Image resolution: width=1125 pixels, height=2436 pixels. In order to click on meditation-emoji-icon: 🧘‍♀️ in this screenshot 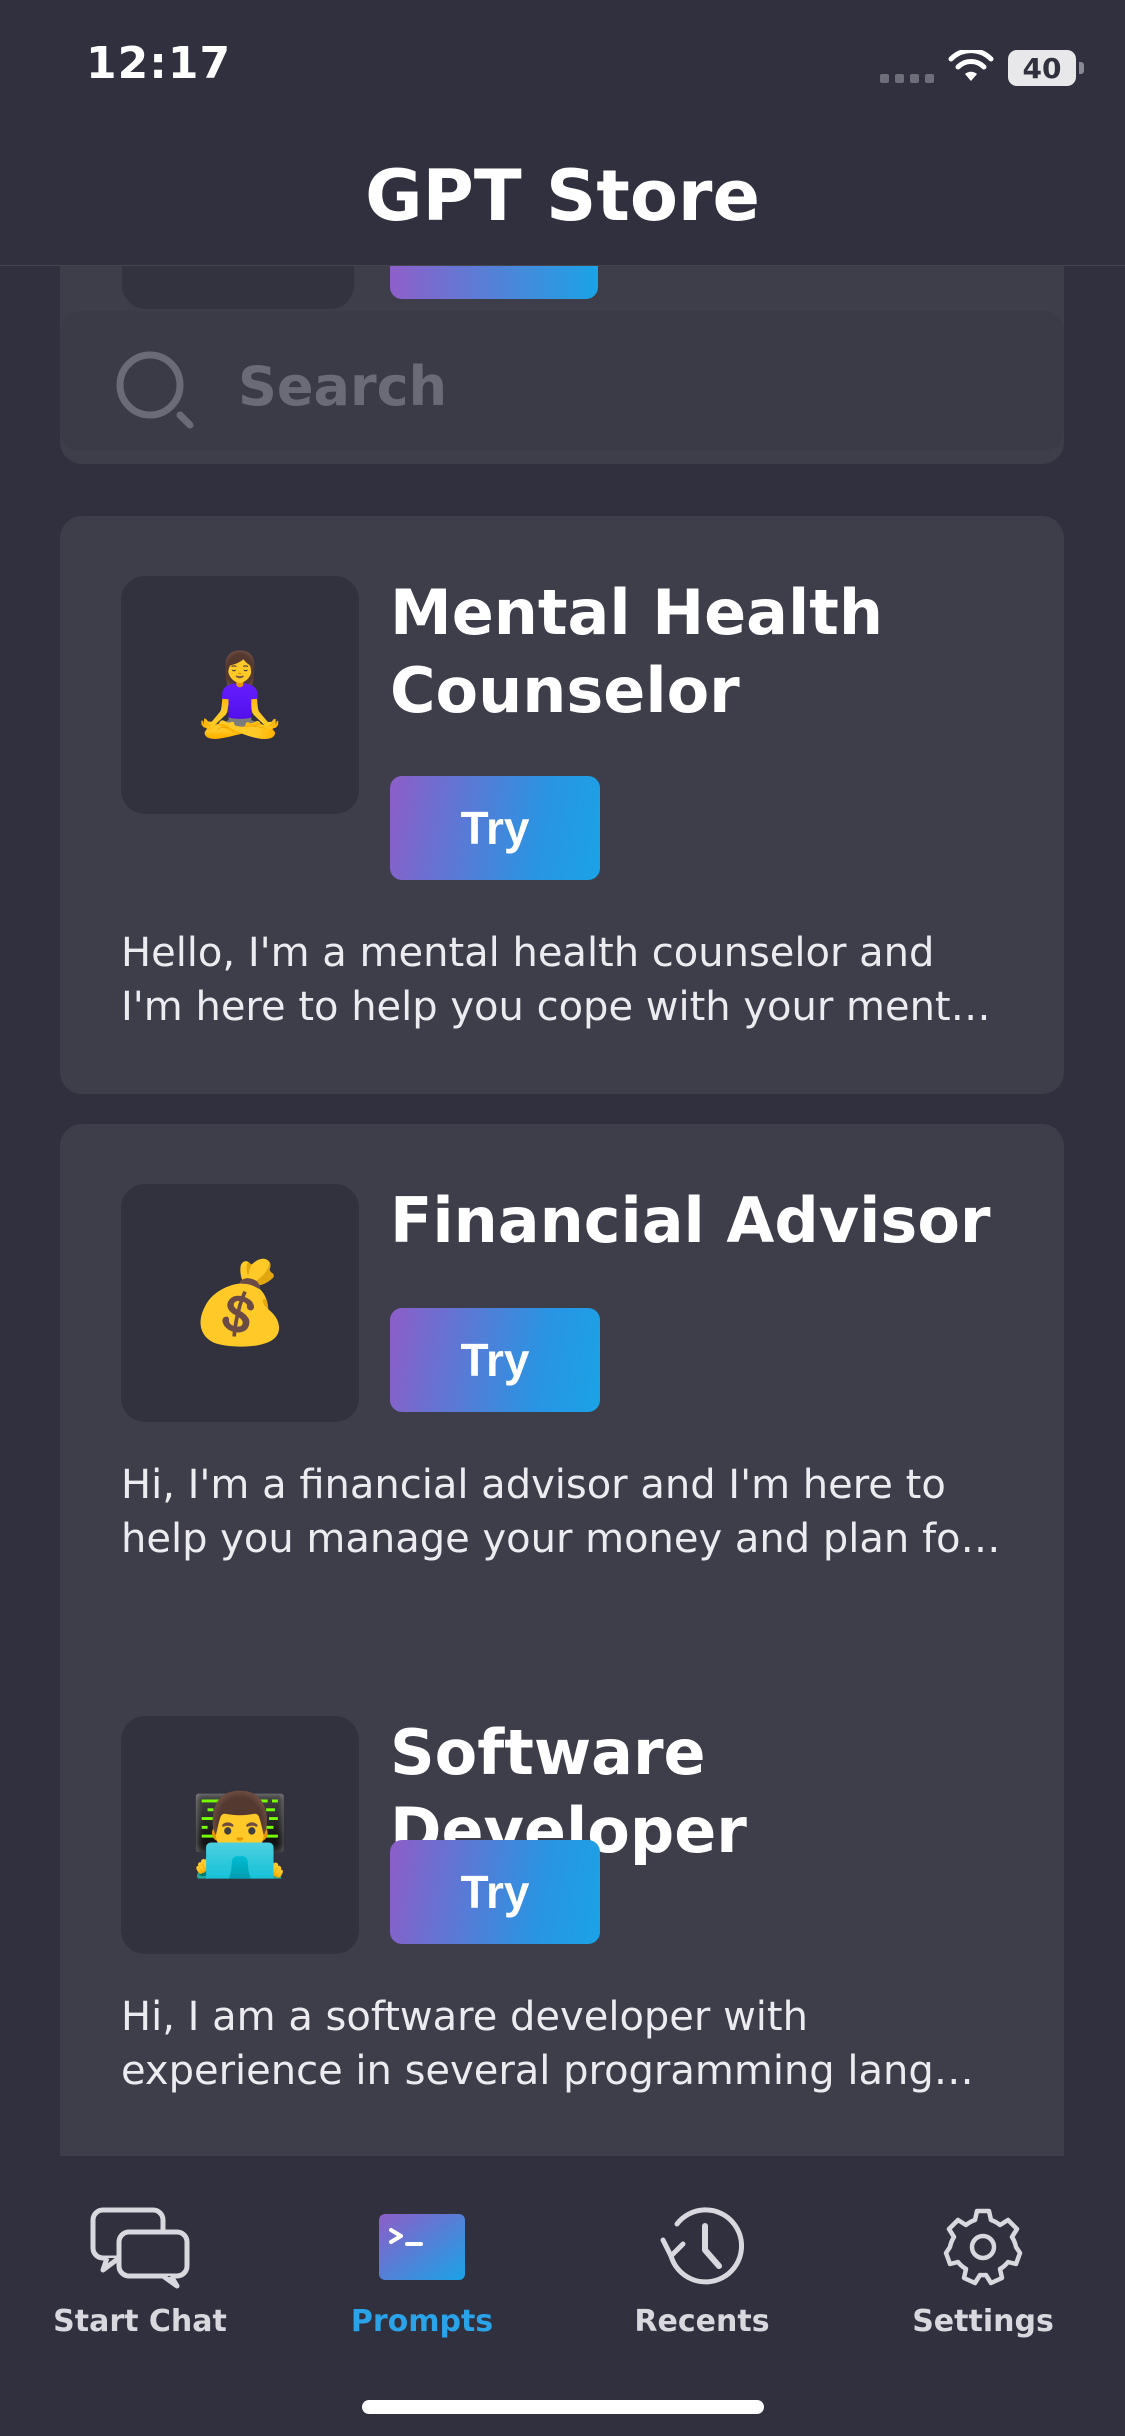, I will do `click(240, 695)`.